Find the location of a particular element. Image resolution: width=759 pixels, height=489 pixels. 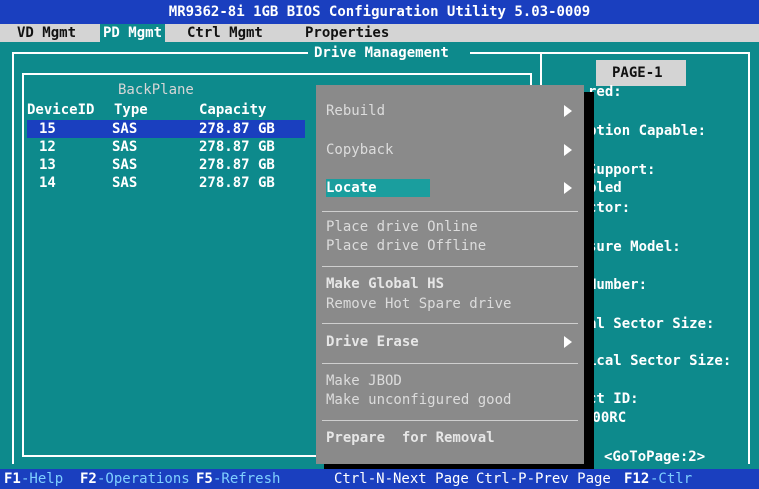

prop-label: ctor: is located at coordinates (609, 208).